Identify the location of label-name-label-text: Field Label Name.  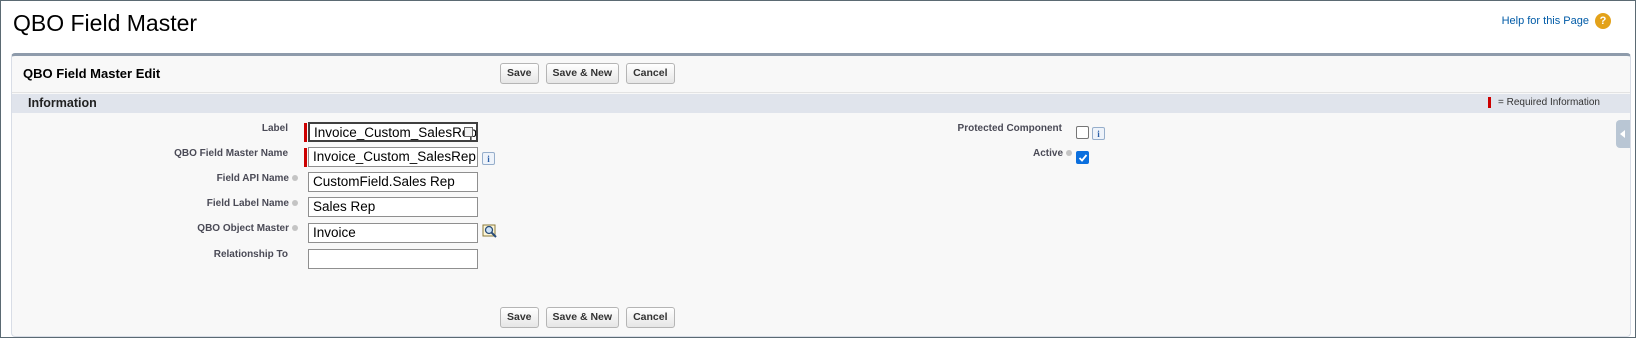
(247, 203).